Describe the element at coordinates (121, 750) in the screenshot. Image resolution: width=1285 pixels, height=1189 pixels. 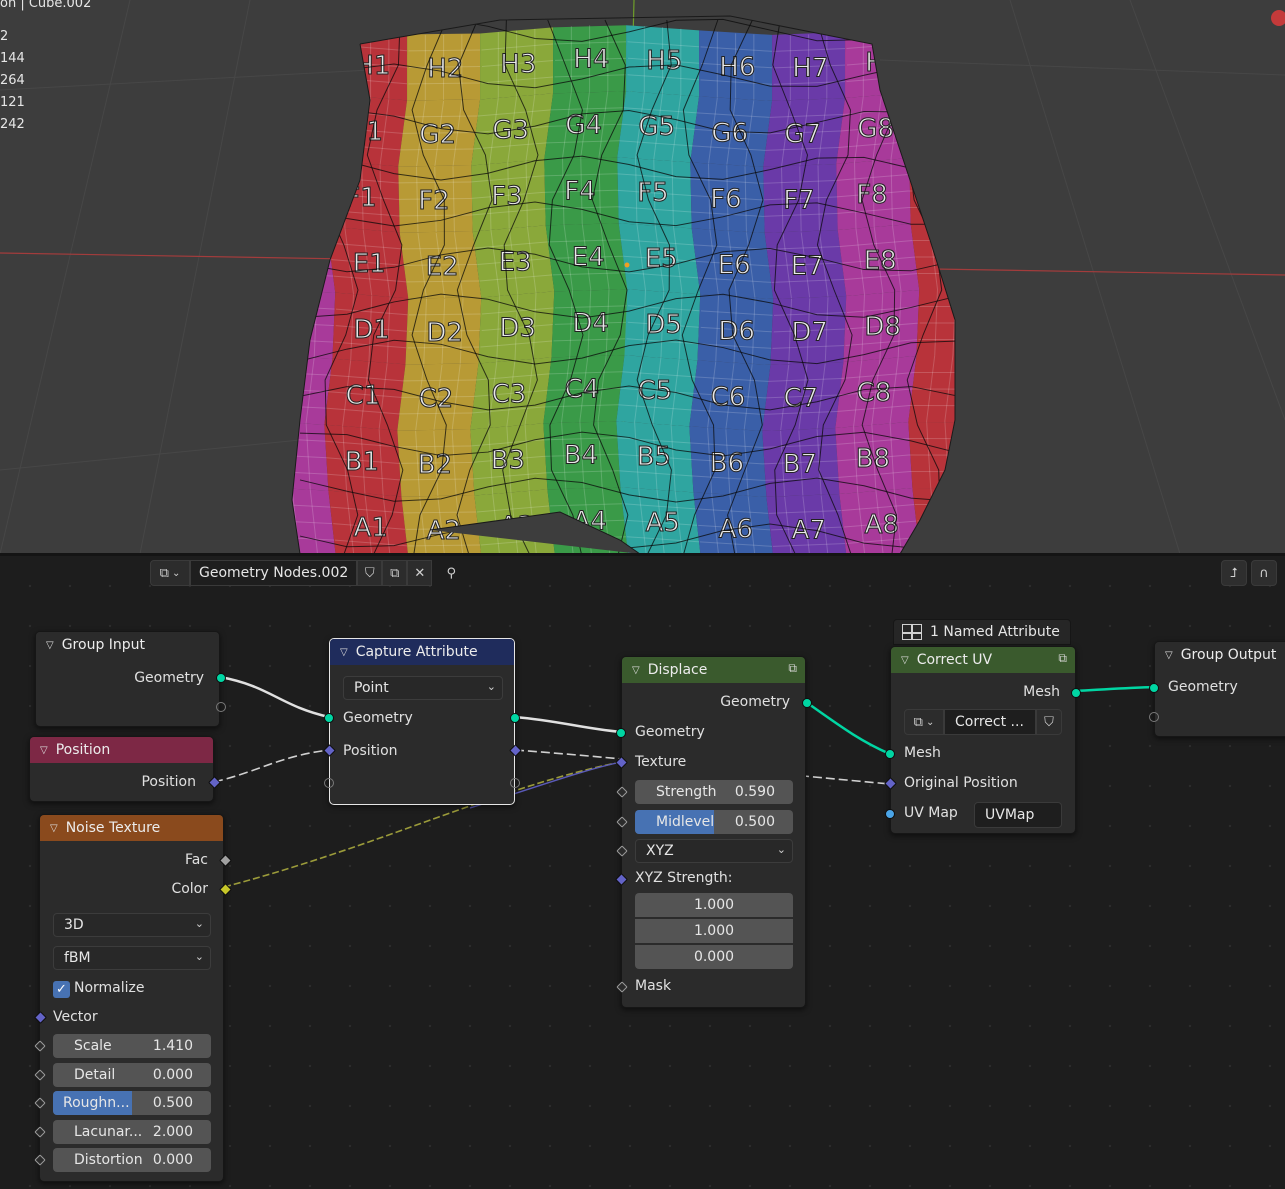
I see `position-header: ▽ Position` at that location.